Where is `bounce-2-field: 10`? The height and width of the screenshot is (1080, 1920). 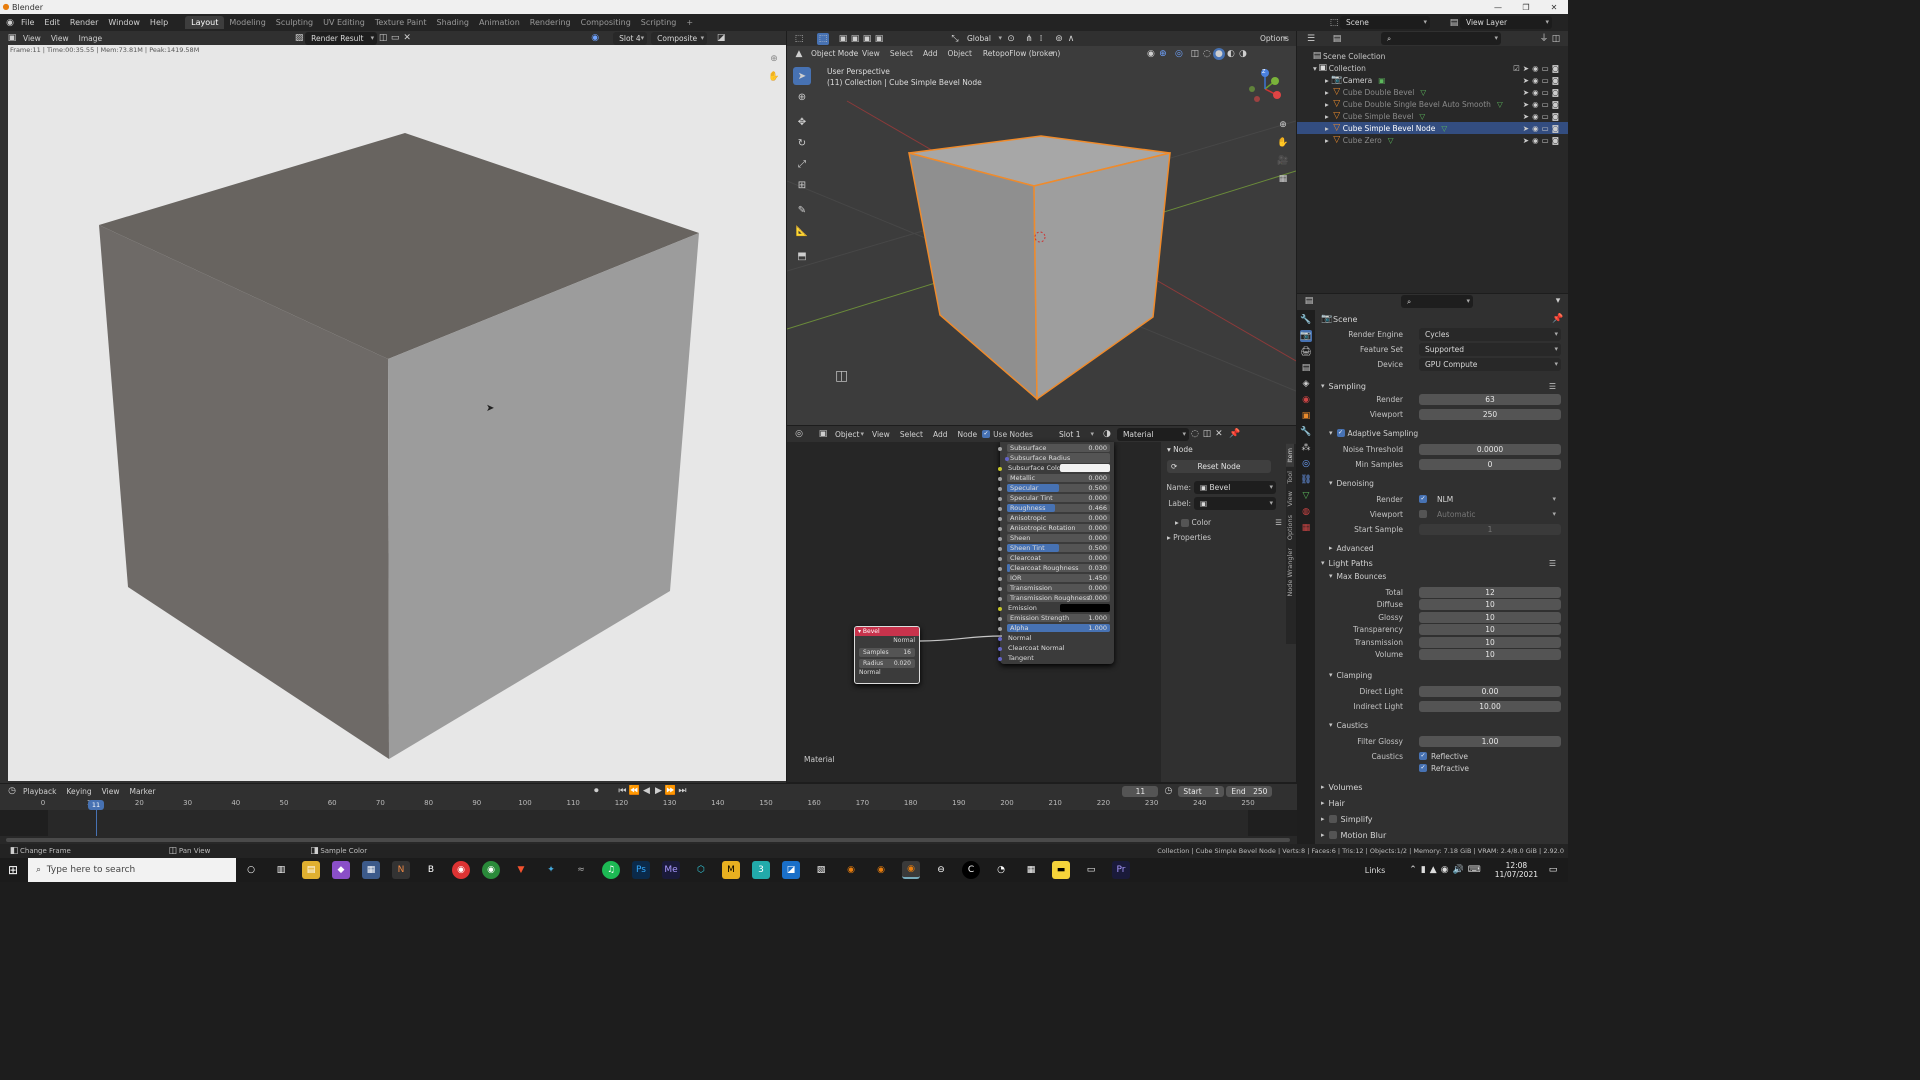 bounce-2-field: 10 is located at coordinates (1490, 617).